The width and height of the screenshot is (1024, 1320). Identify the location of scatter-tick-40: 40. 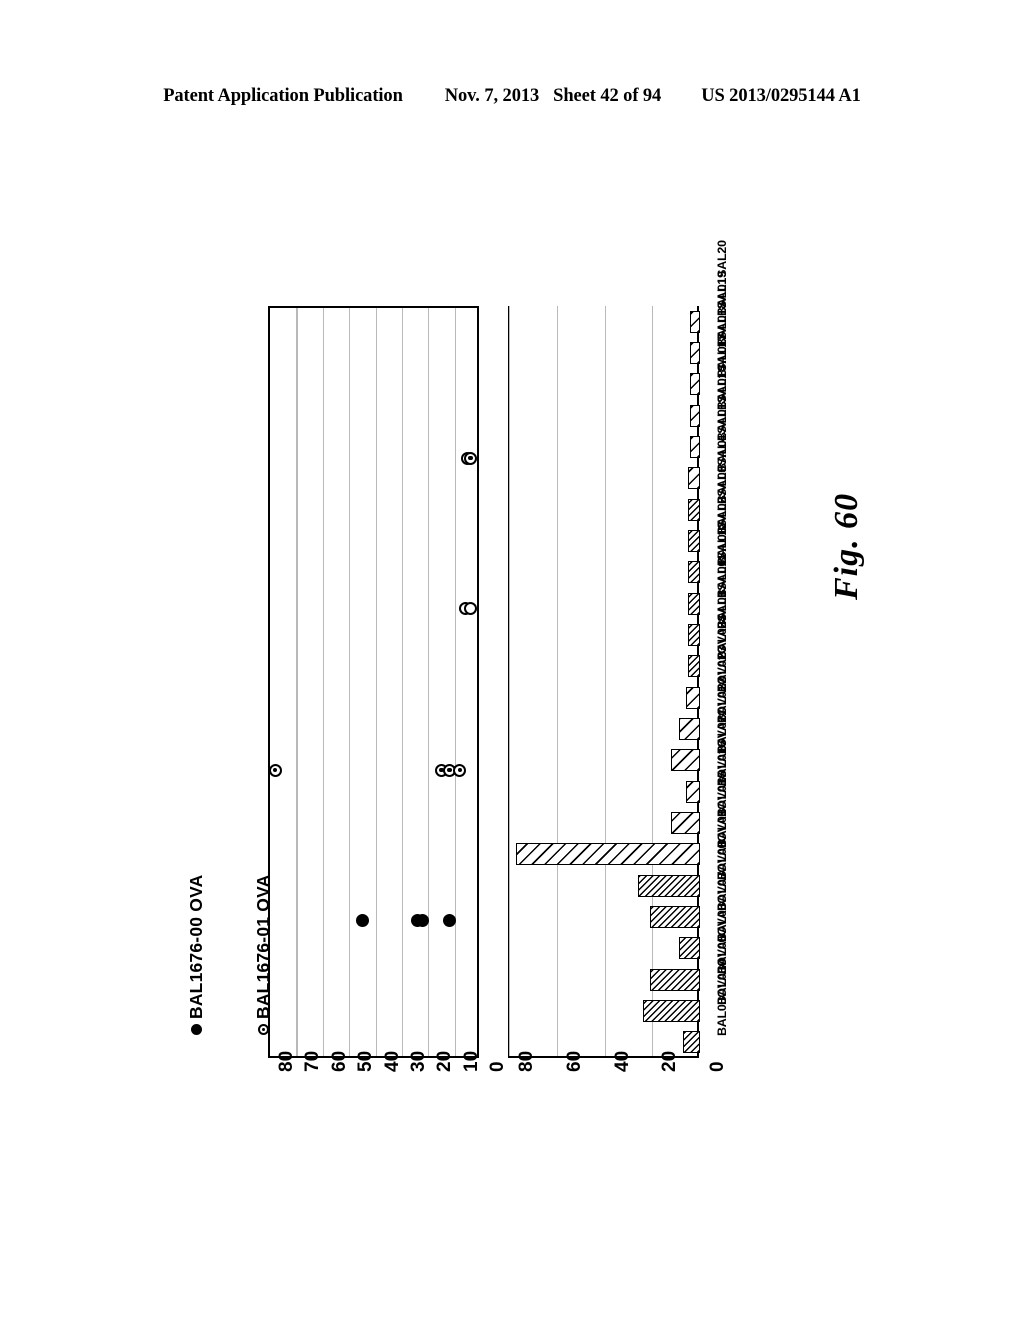
(392, 1061).